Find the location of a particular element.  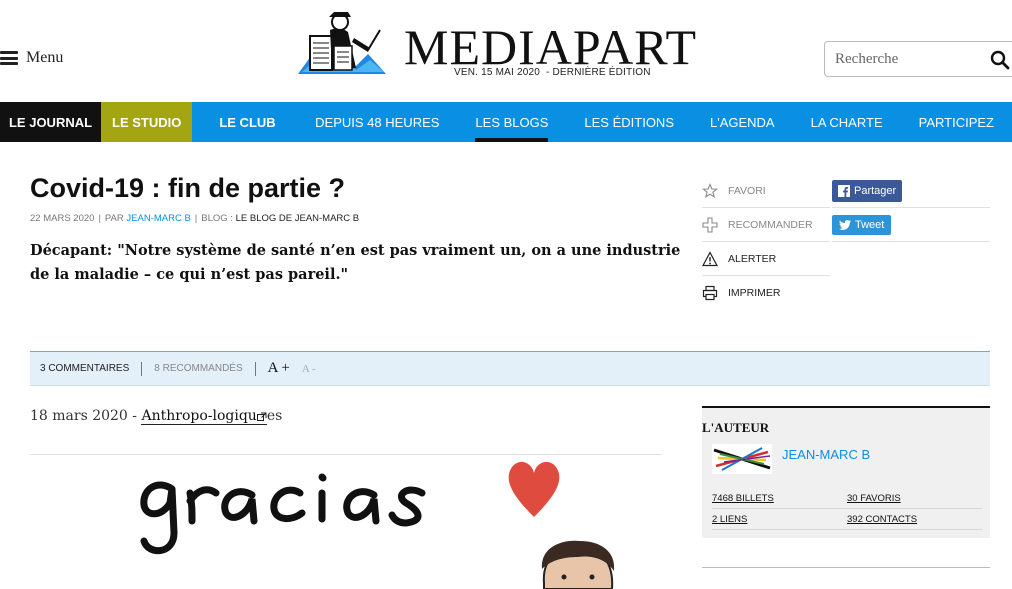

sidebar-divider is located at coordinates (846, 567).